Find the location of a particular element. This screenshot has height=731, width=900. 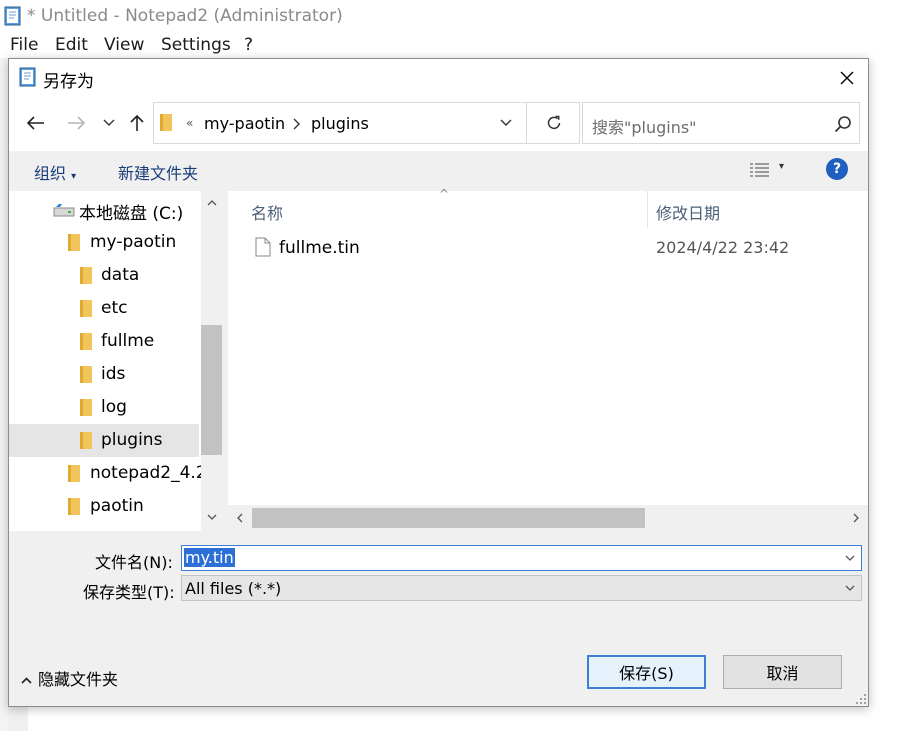

refresh-button is located at coordinates (553, 123).